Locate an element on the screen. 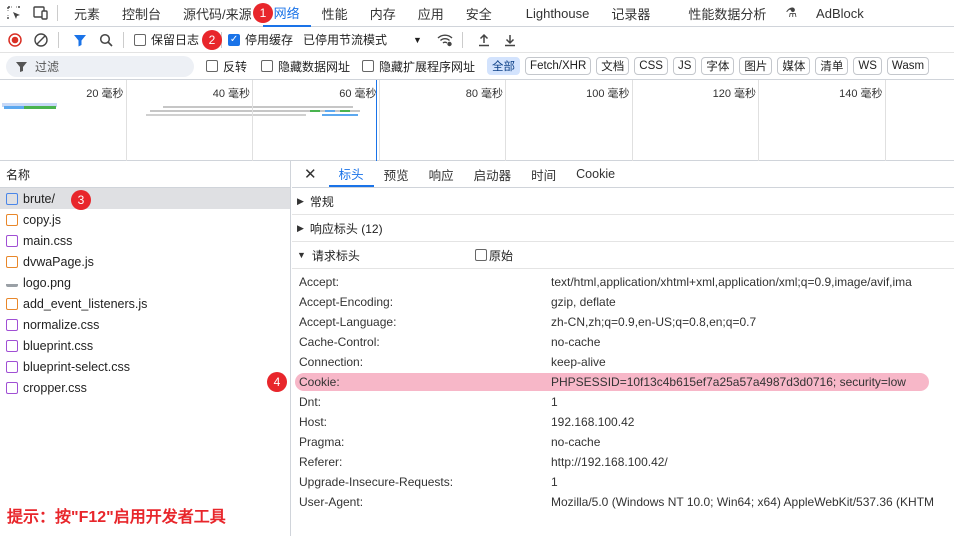 Image resolution: width=954 pixels, height=536 pixels. request-row: blueprint.css is located at coordinates (145, 345).